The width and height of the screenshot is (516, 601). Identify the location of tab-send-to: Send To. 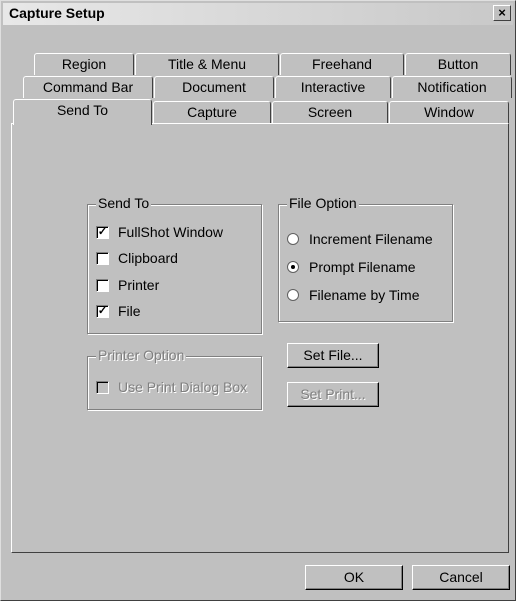
(82, 112).